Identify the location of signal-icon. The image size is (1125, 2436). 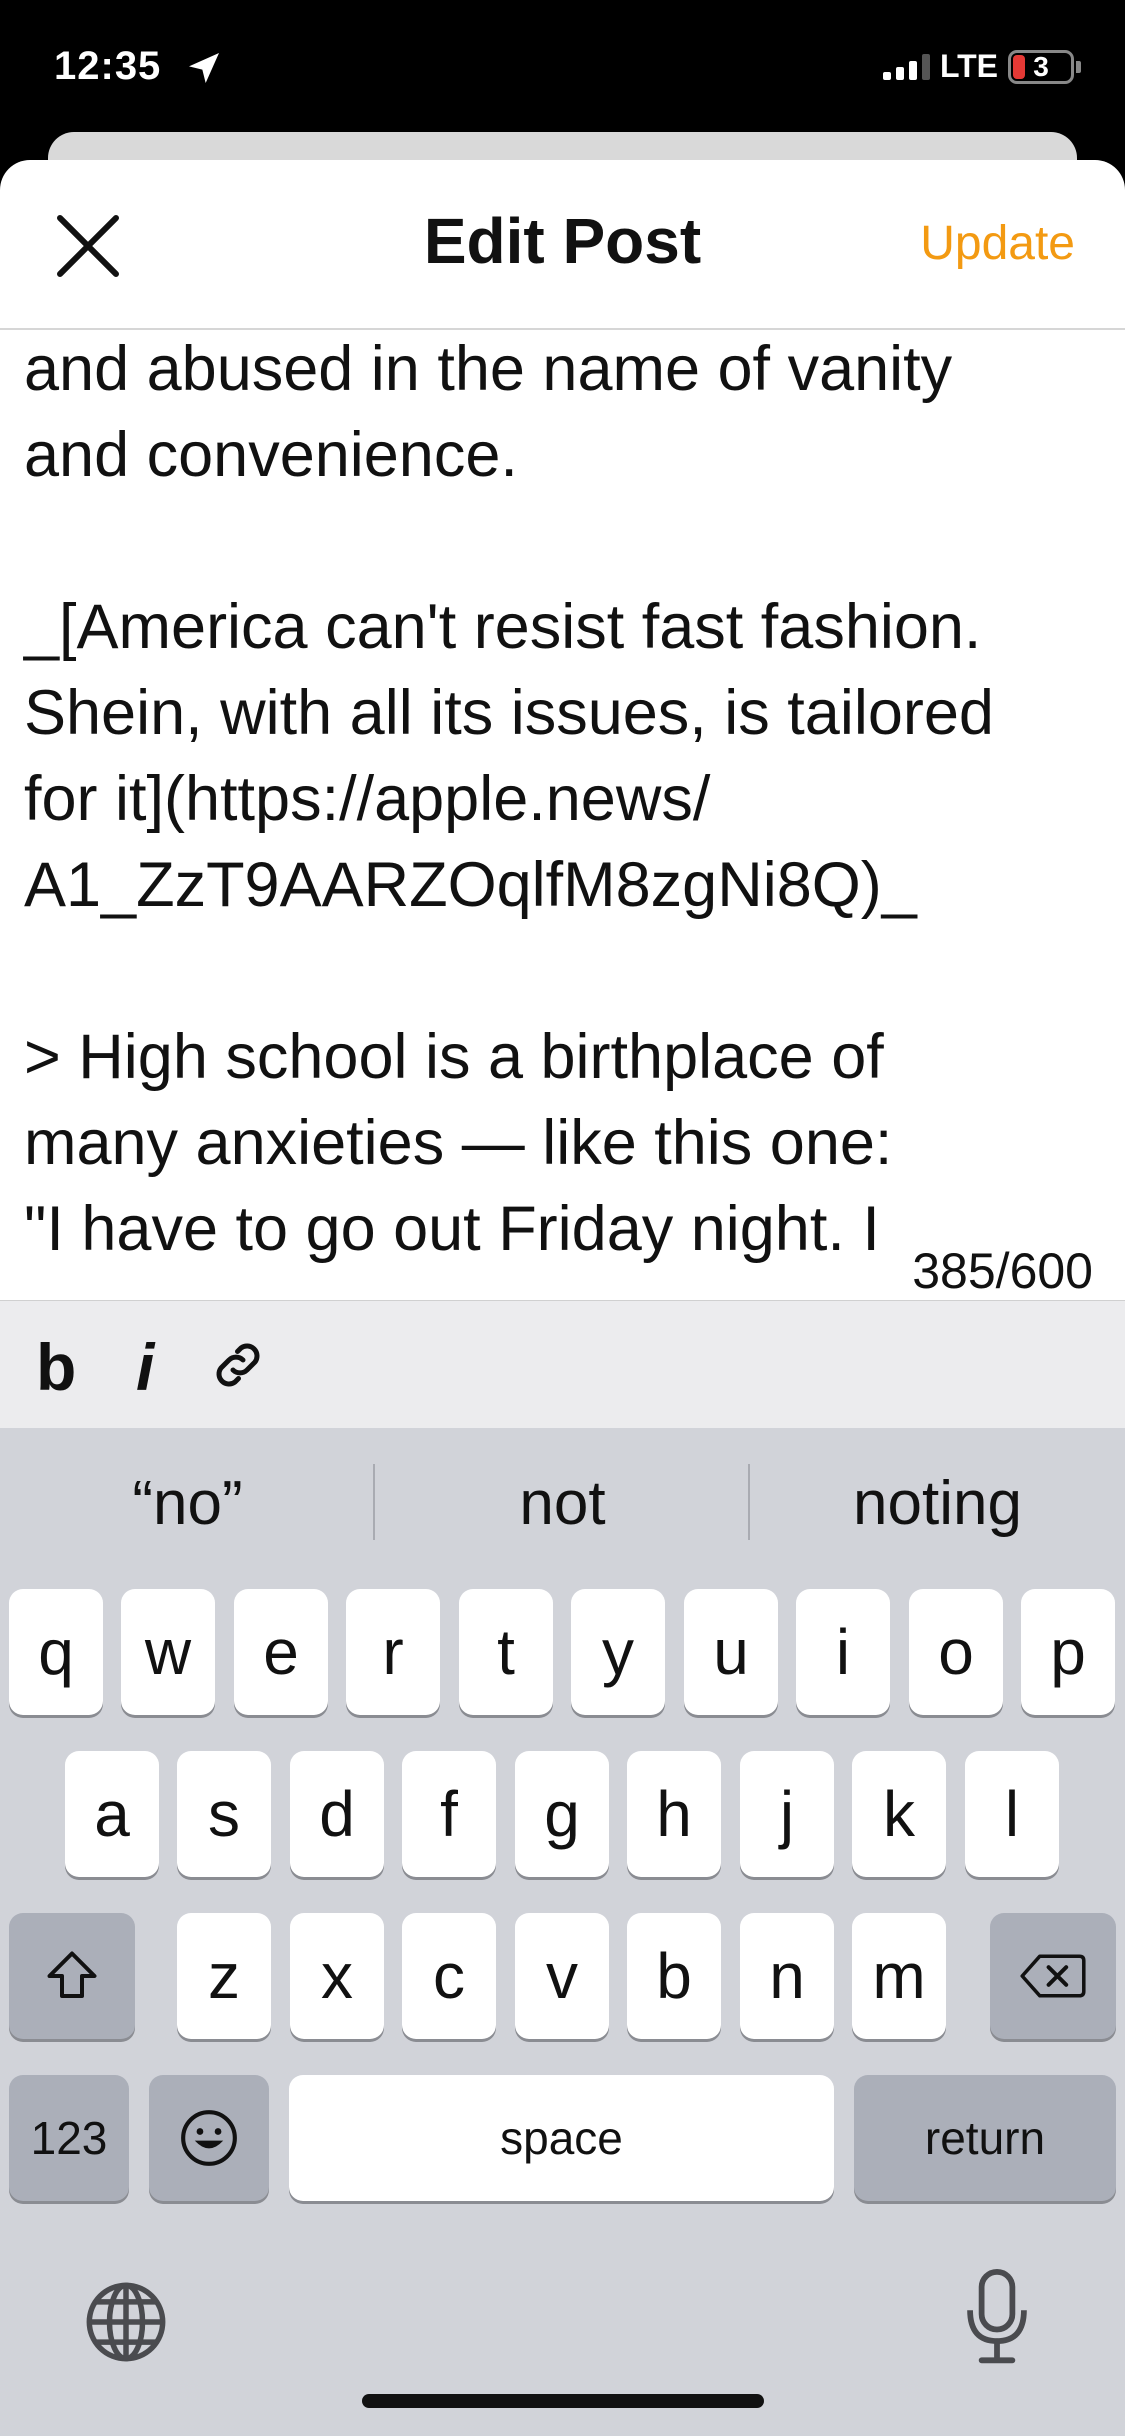
(906, 66).